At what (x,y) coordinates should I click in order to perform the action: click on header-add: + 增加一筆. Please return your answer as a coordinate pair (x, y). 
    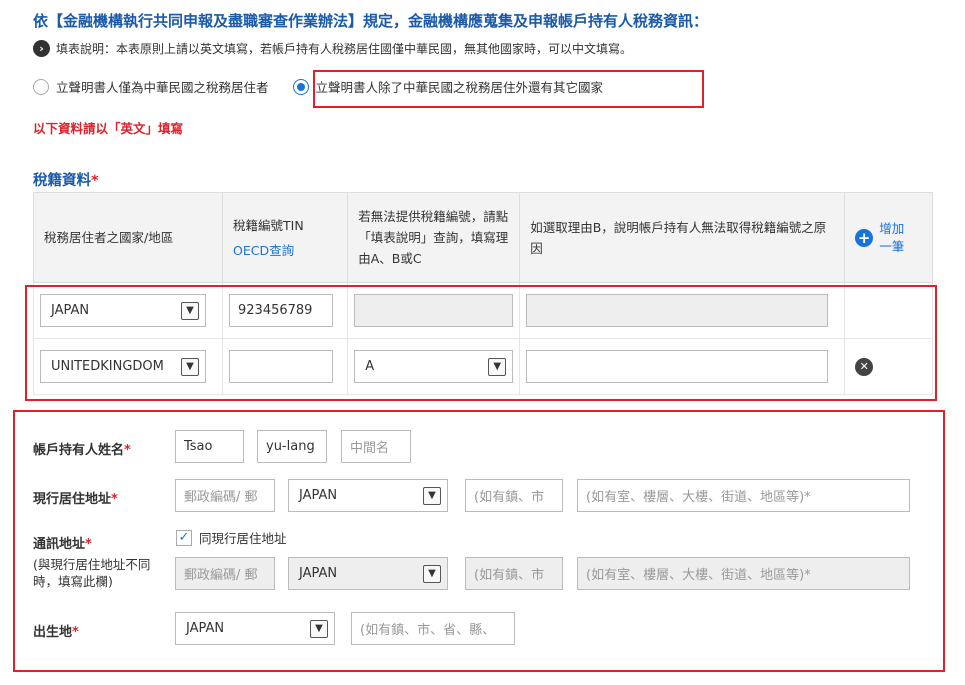
    Looking at the image, I should click on (888, 237).